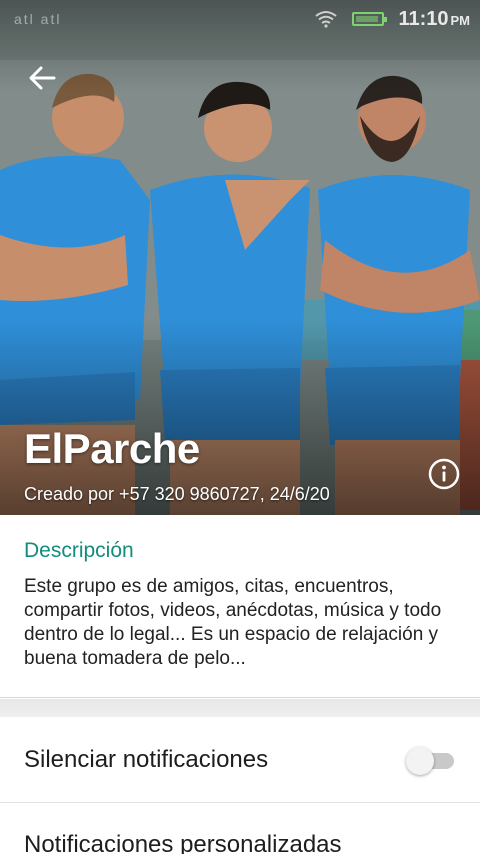 Image resolution: width=480 pixels, height=854 pixels. I want to click on clock: 11:10 PM, so click(434, 18).